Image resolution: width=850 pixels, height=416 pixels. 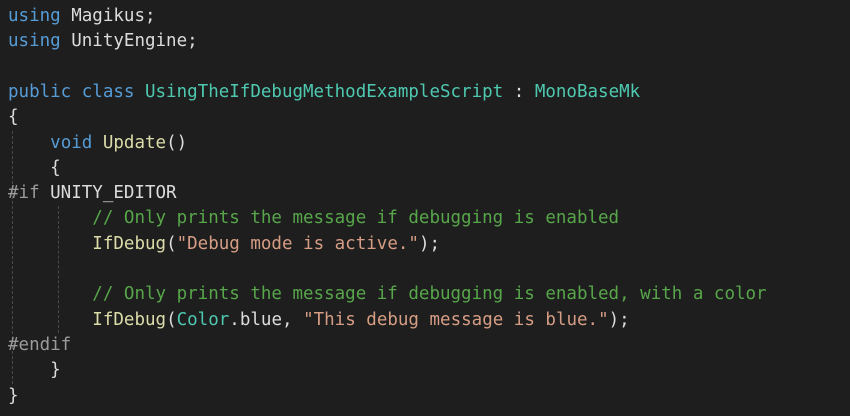 I want to click on code-token: #endif, so click(x=40, y=344).